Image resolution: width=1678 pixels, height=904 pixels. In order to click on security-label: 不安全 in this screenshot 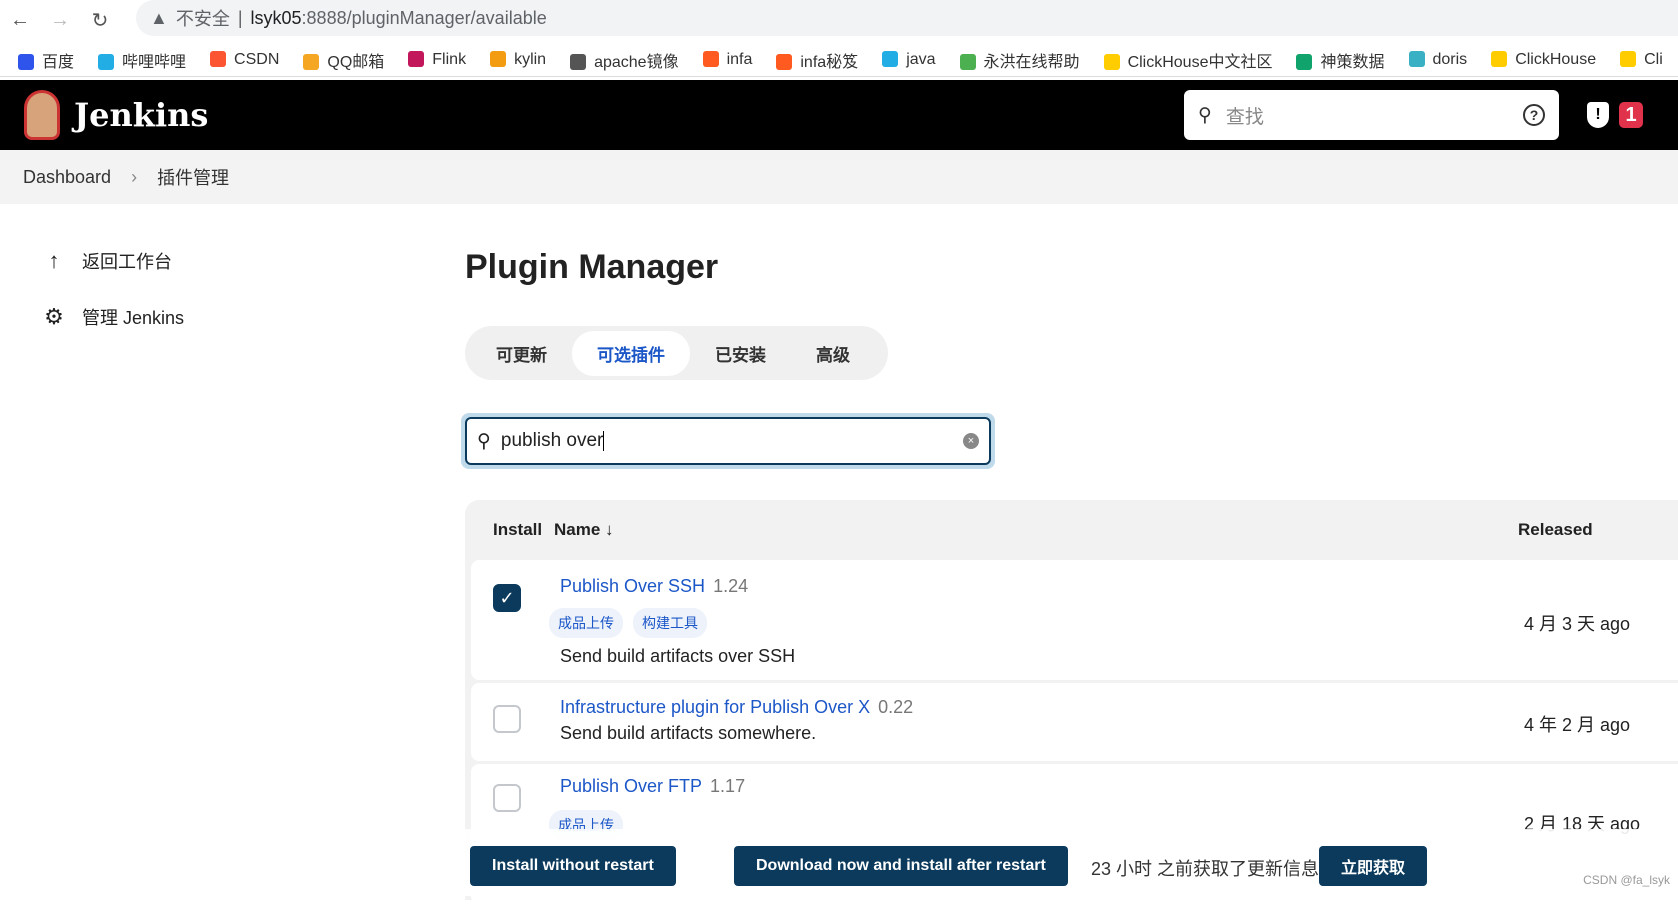, I will do `click(202, 19)`.